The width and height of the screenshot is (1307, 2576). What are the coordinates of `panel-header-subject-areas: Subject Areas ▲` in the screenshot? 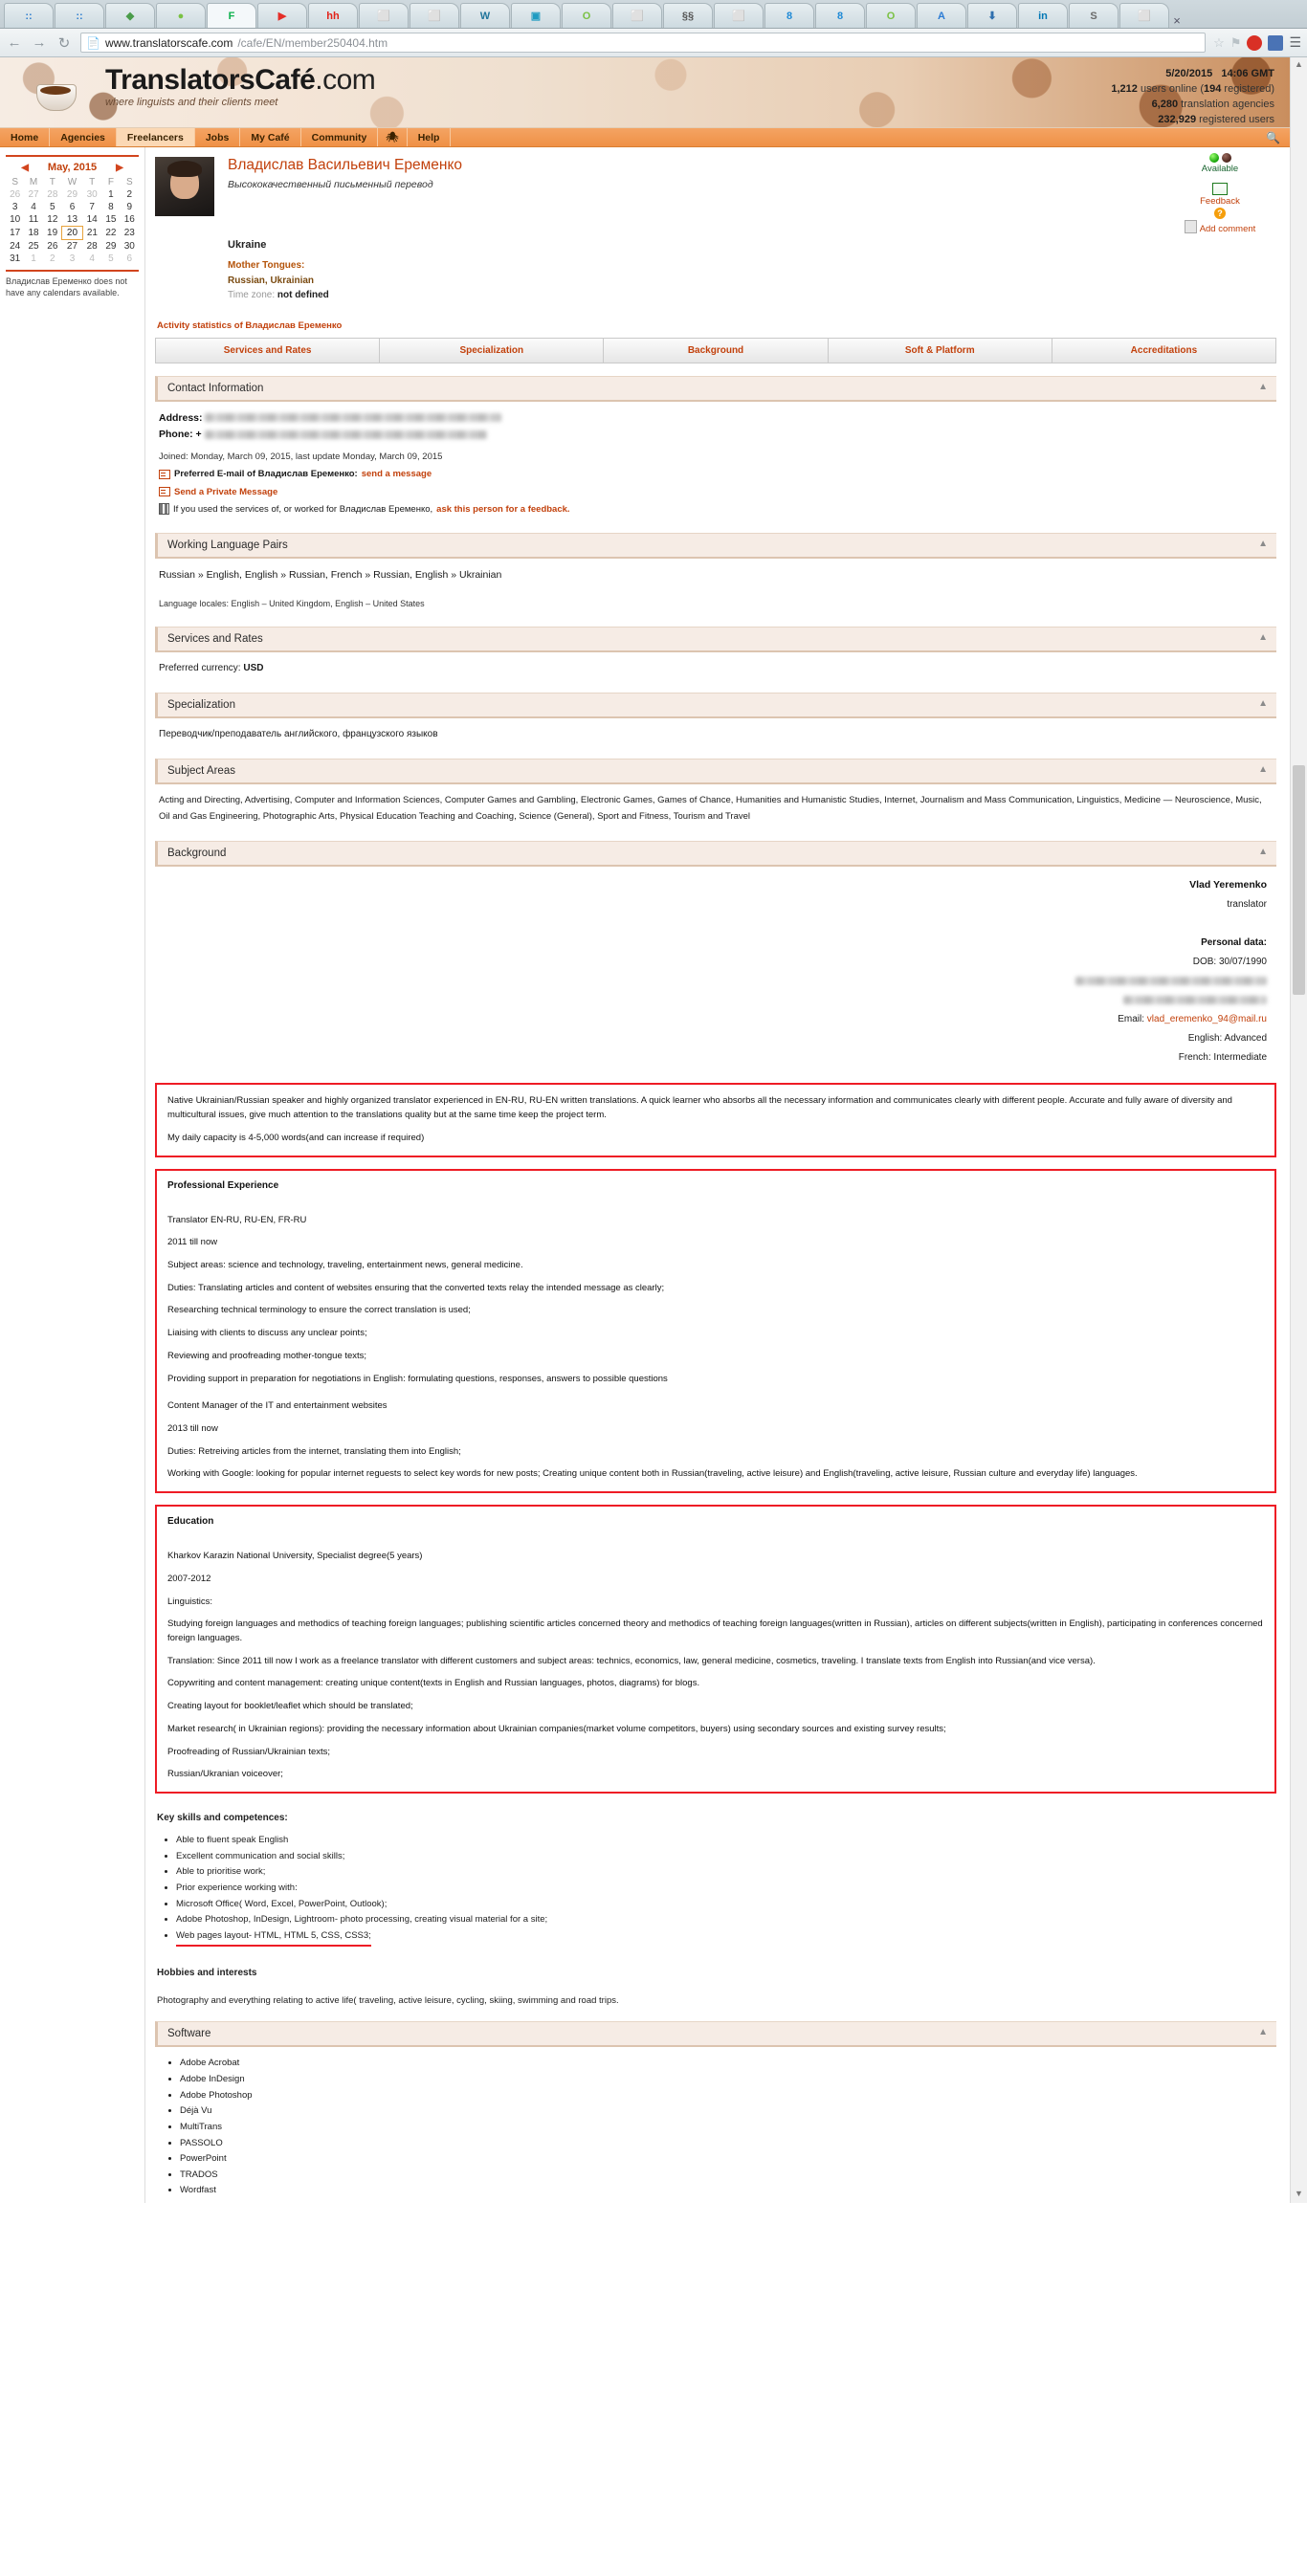 It's located at (716, 772).